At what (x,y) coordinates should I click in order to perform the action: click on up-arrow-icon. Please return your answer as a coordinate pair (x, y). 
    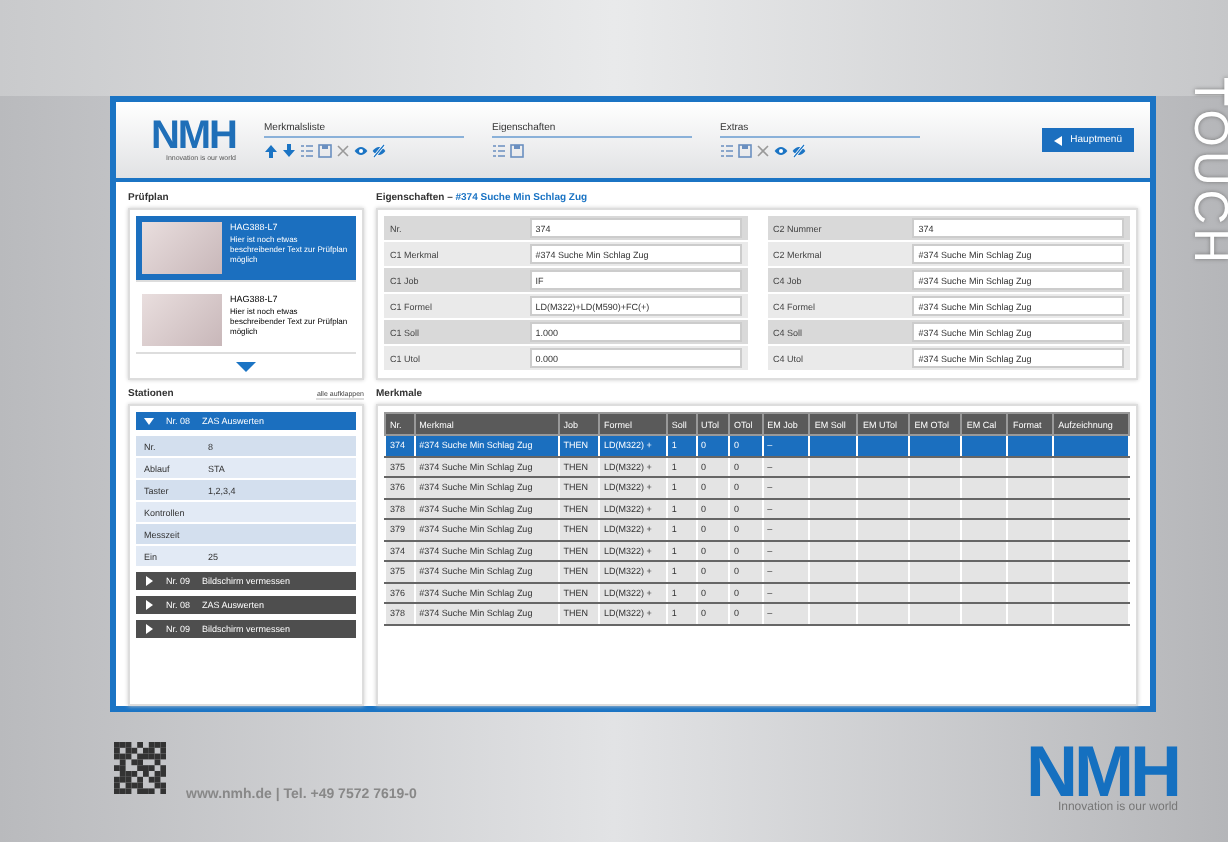
    Looking at the image, I should click on (271, 151).